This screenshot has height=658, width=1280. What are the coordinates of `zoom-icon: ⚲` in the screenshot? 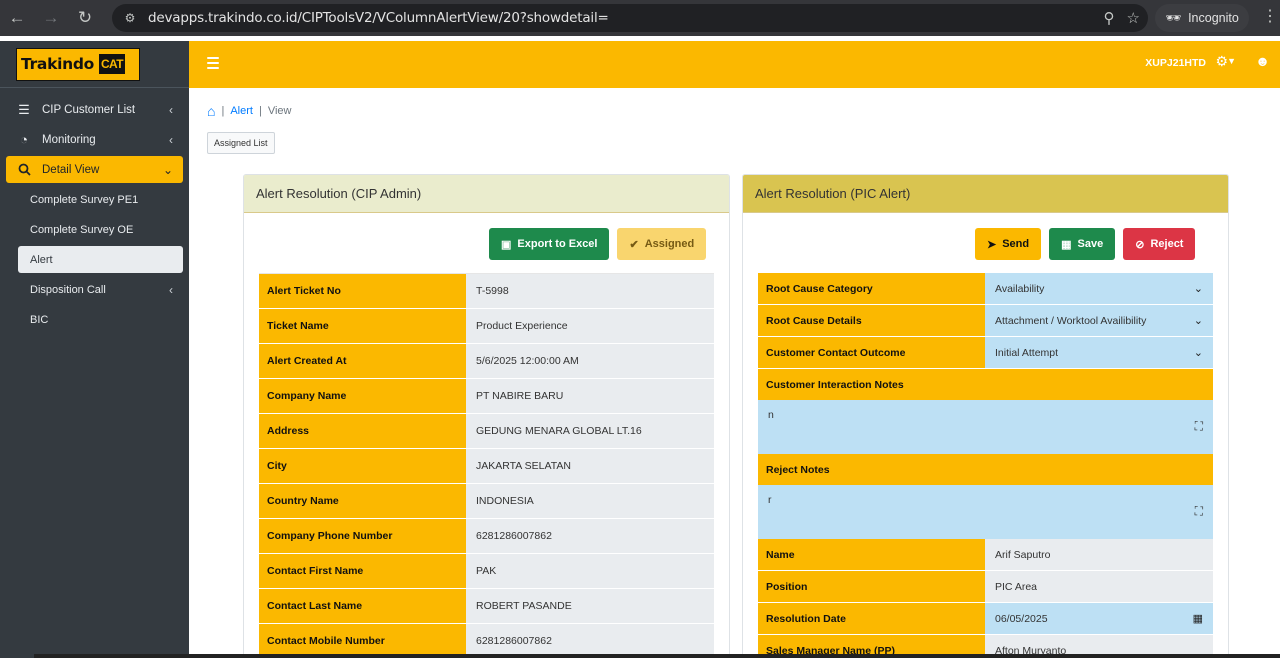 It's located at (1109, 18).